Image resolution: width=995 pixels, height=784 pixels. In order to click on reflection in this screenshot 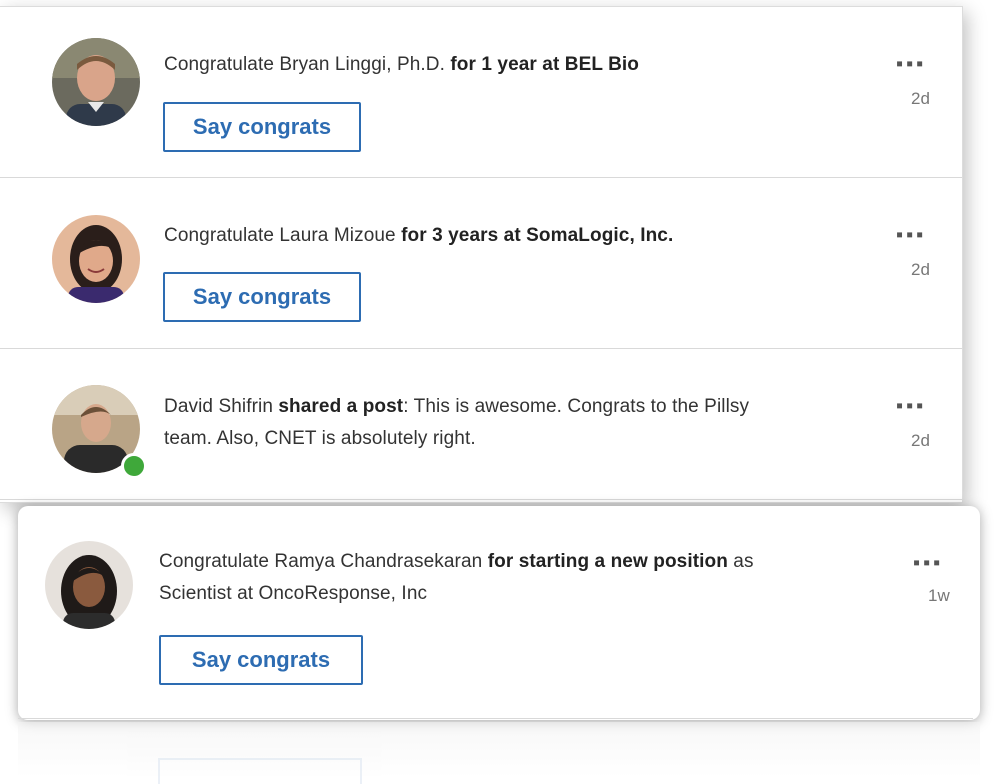, I will do `click(499, 753)`.